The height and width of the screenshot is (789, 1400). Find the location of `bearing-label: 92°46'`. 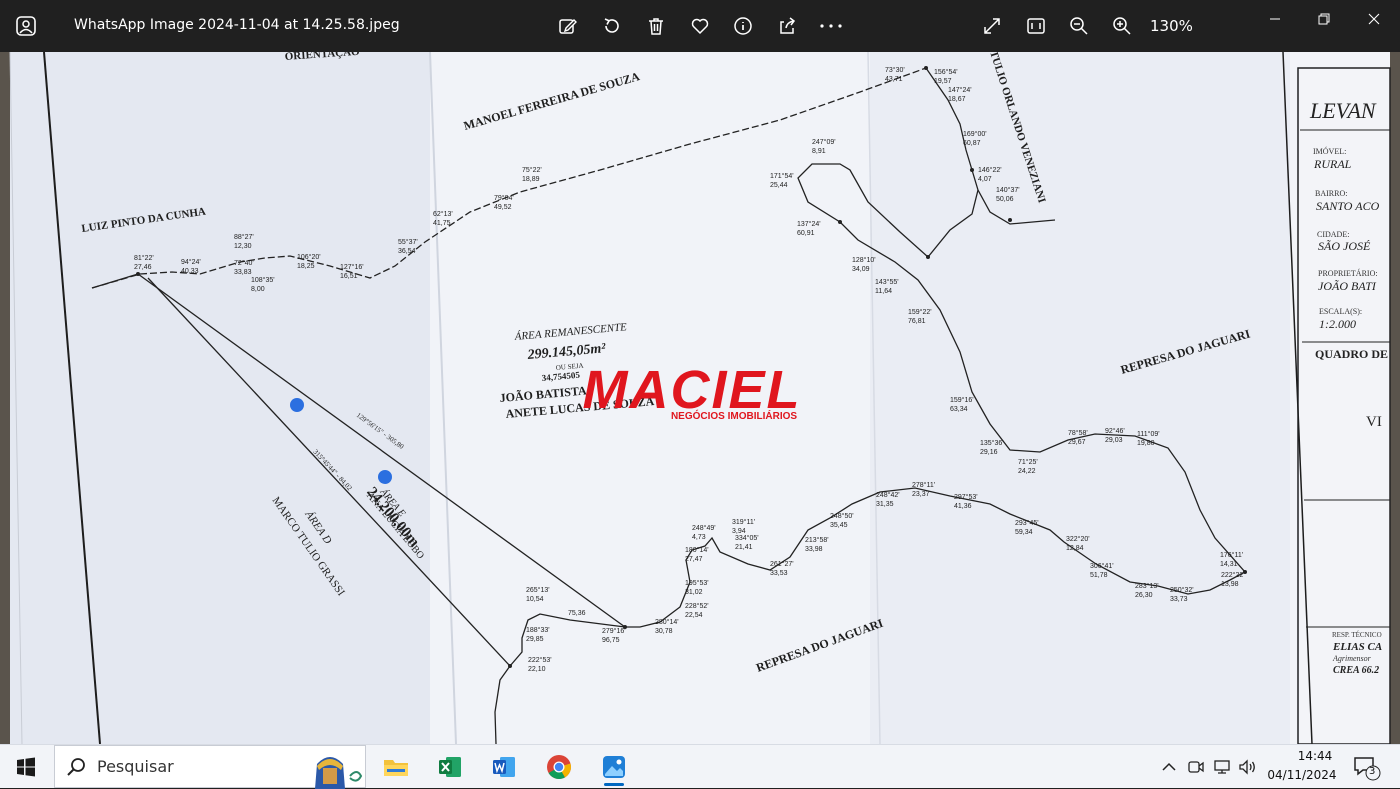

bearing-label: 92°46' is located at coordinates (1115, 431).